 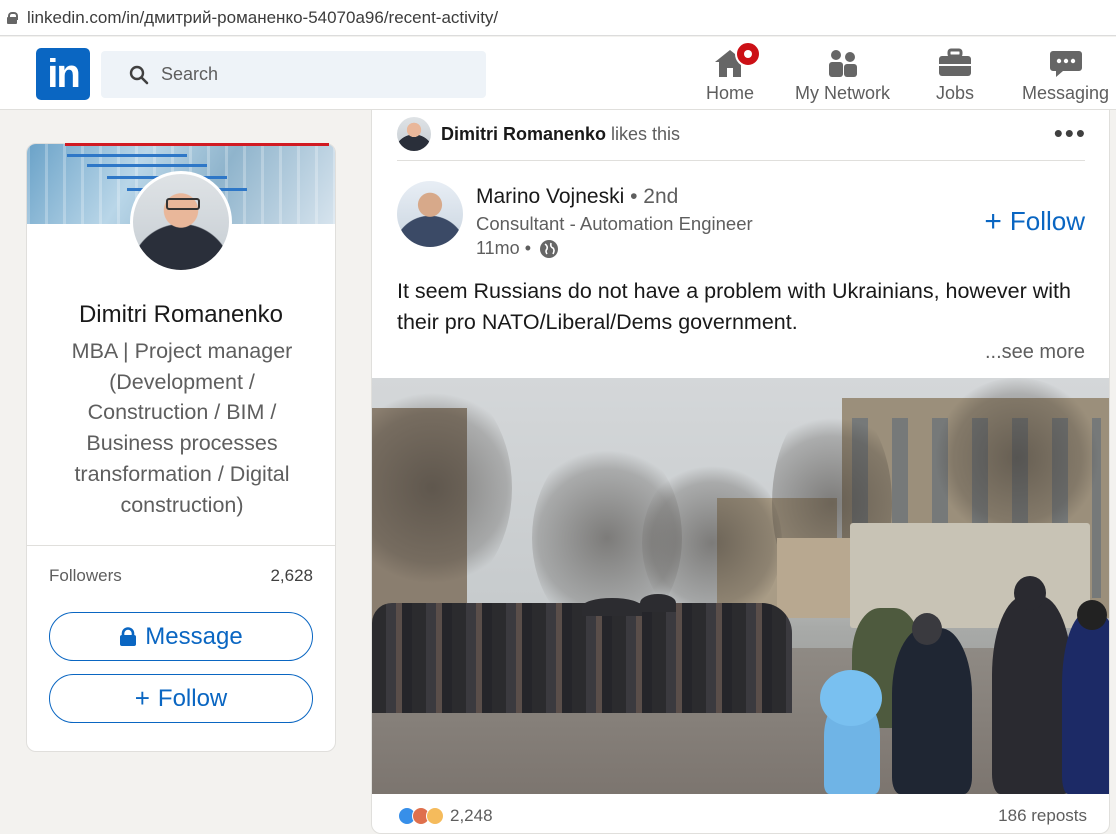 What do you see at coordinates (654, 196) in the screenshot?
I see `author-degree: • 2nd` at bounding box center [654, 196].